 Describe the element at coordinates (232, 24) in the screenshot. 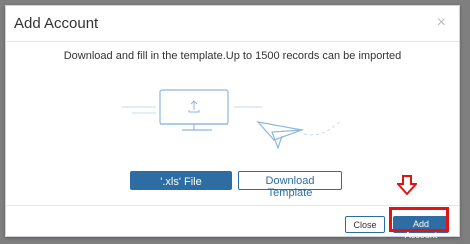

I see `dialog-header: Add Account ×` at that location.